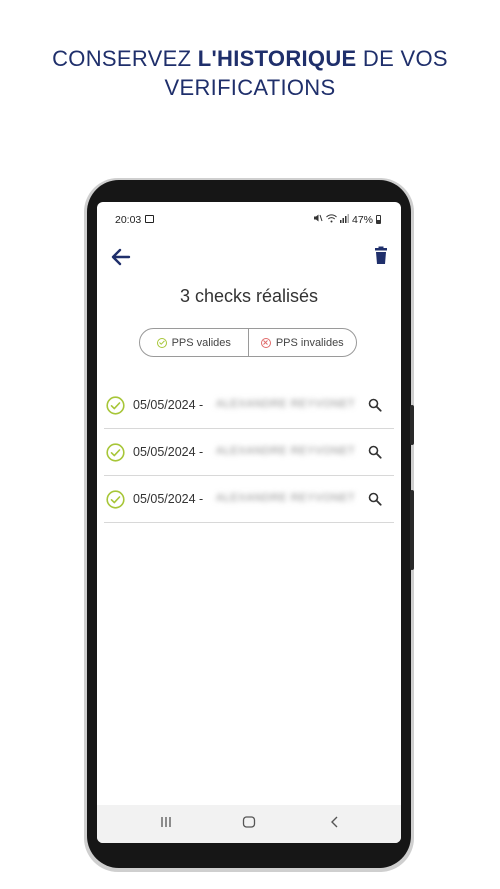  Describe the element at coordinates (249, 296) in the screenshot. I see `checks-count-title: 3 checks réalisés` at that location.